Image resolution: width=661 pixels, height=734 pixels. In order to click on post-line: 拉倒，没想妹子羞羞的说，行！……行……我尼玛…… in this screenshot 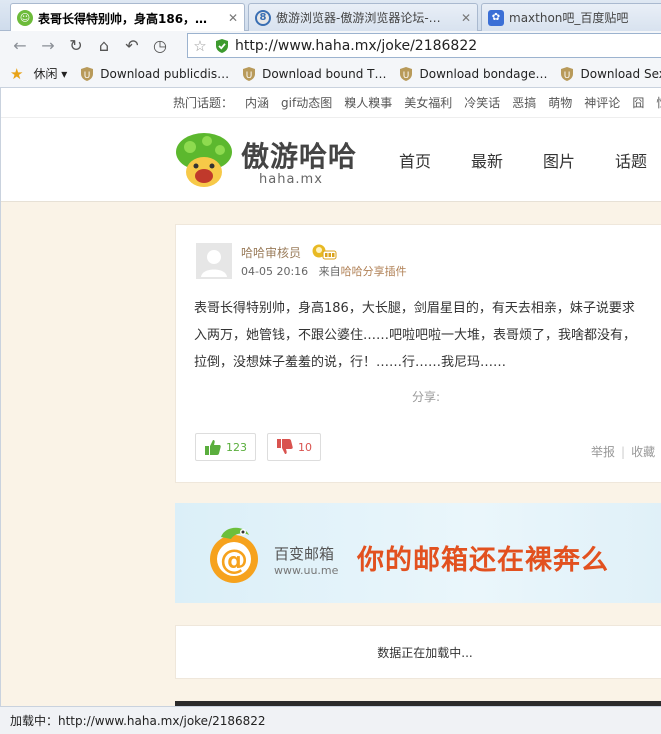, I will do `click(350, 362)`.